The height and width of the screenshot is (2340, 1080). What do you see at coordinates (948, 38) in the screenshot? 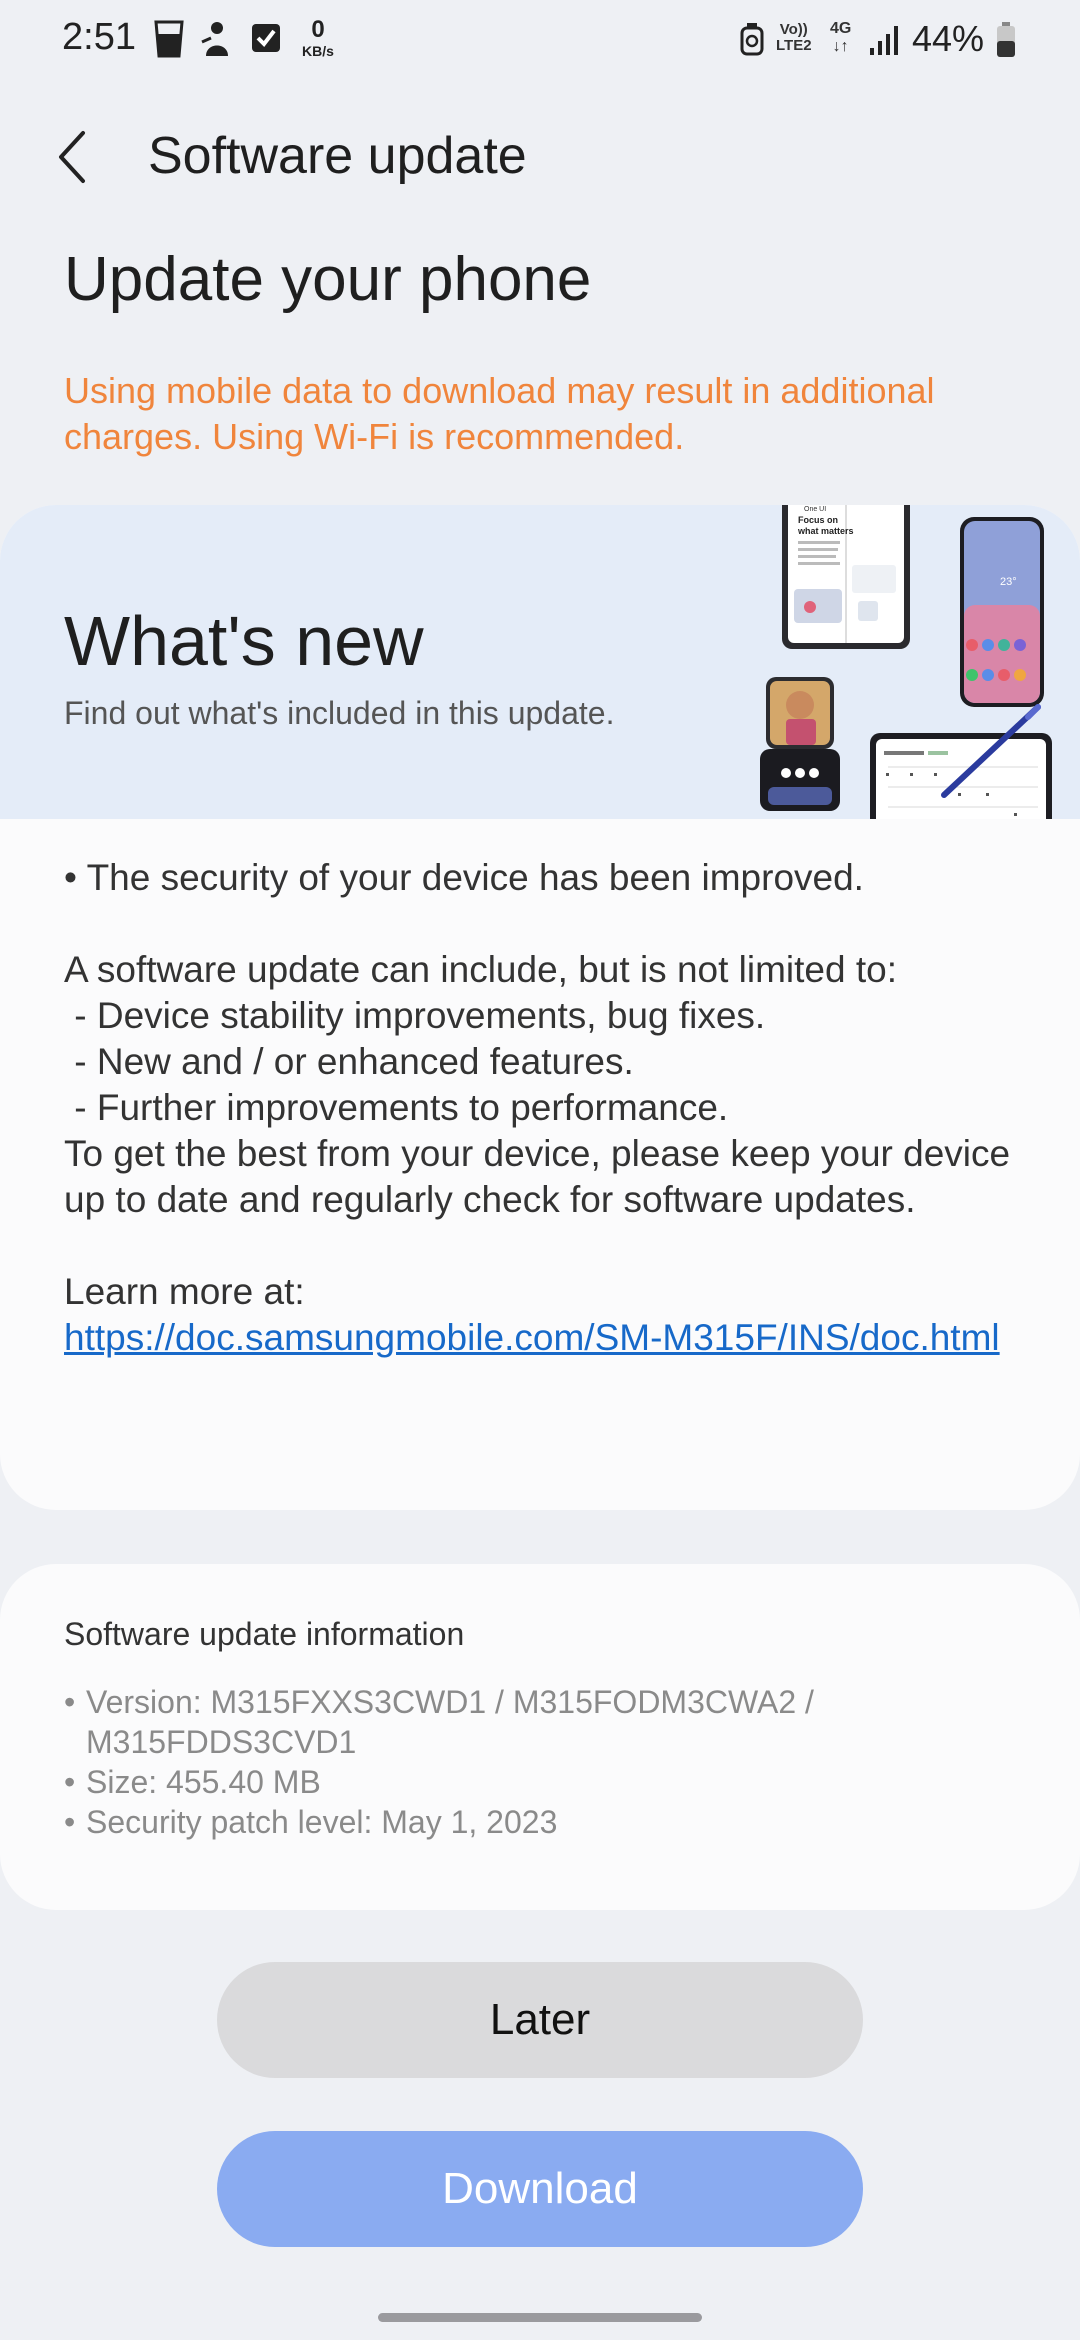
I see `battery-percent: 44%` at bounding box center [948, 38].